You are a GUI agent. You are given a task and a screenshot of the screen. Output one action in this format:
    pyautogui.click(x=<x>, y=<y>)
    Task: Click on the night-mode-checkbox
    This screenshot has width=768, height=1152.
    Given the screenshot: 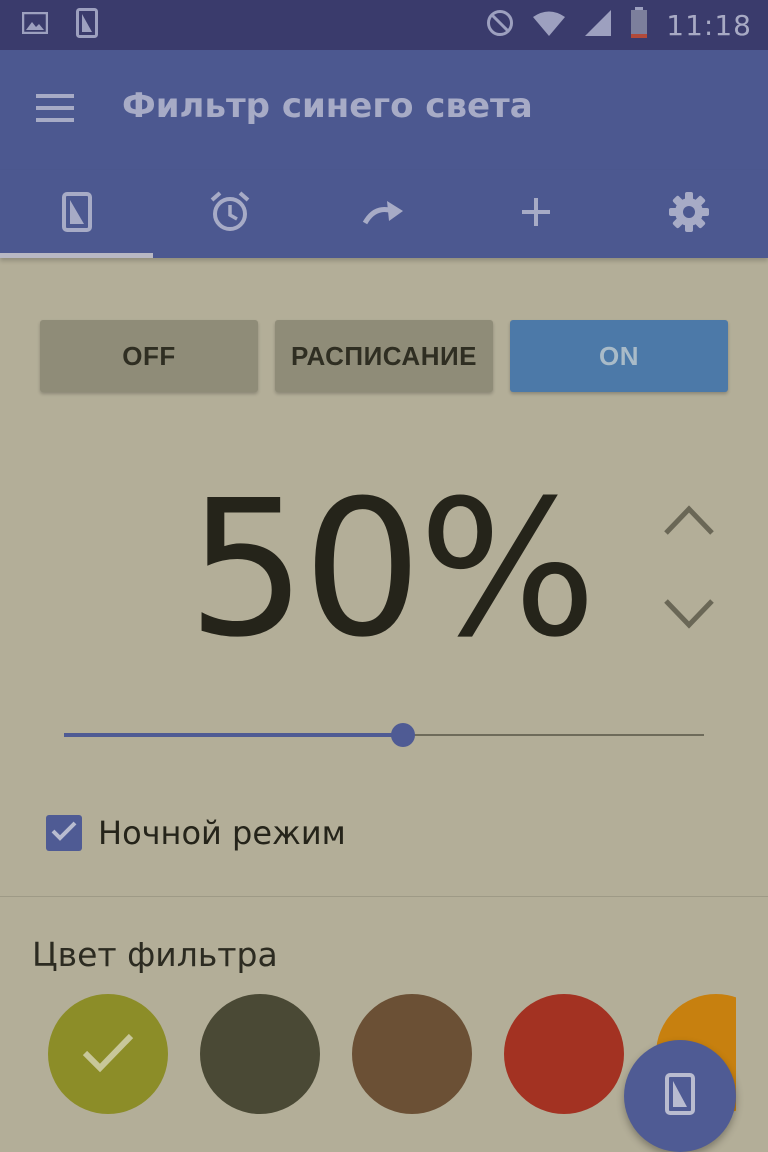 What is the action you would take?
    pyautogui.click(x=64, y=833)
    